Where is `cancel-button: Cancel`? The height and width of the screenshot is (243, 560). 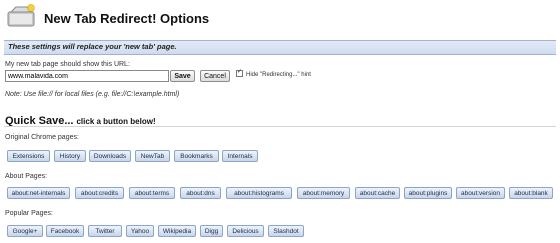
cancel-button: Cancel is located at coordinates (215, 76).